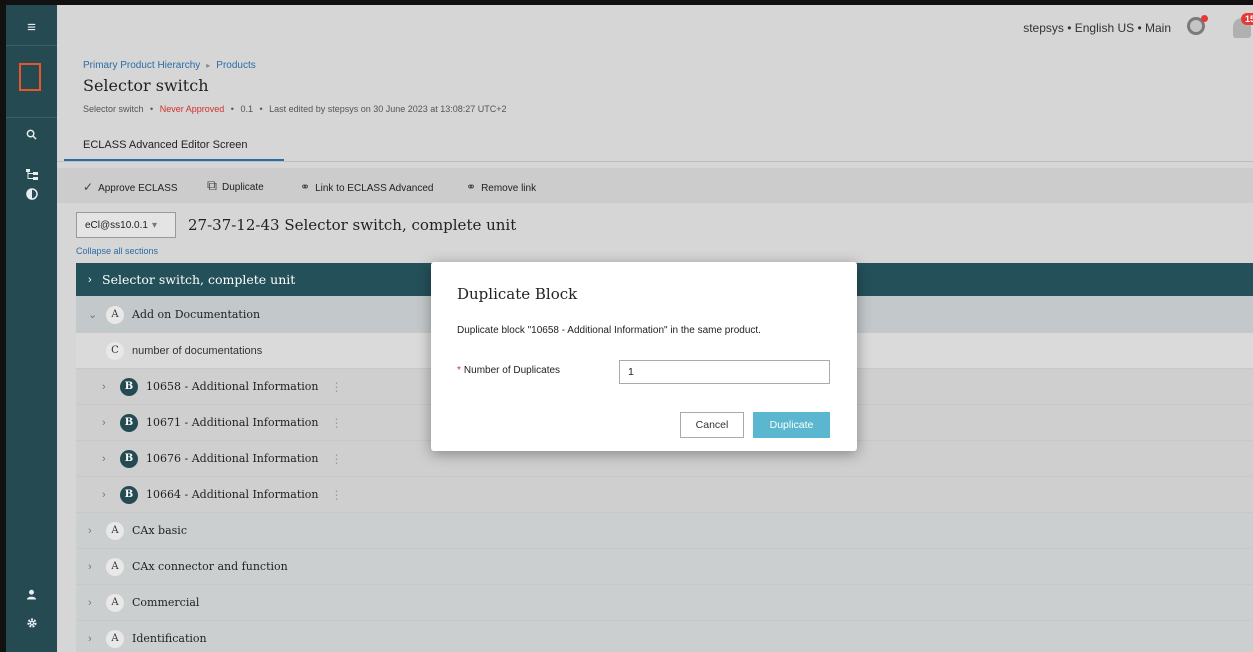 Image resolution: width=1253 pixels, height=652 pixels. I want to click on user-context: stepsys • English US • Main, so click(1097, 28).